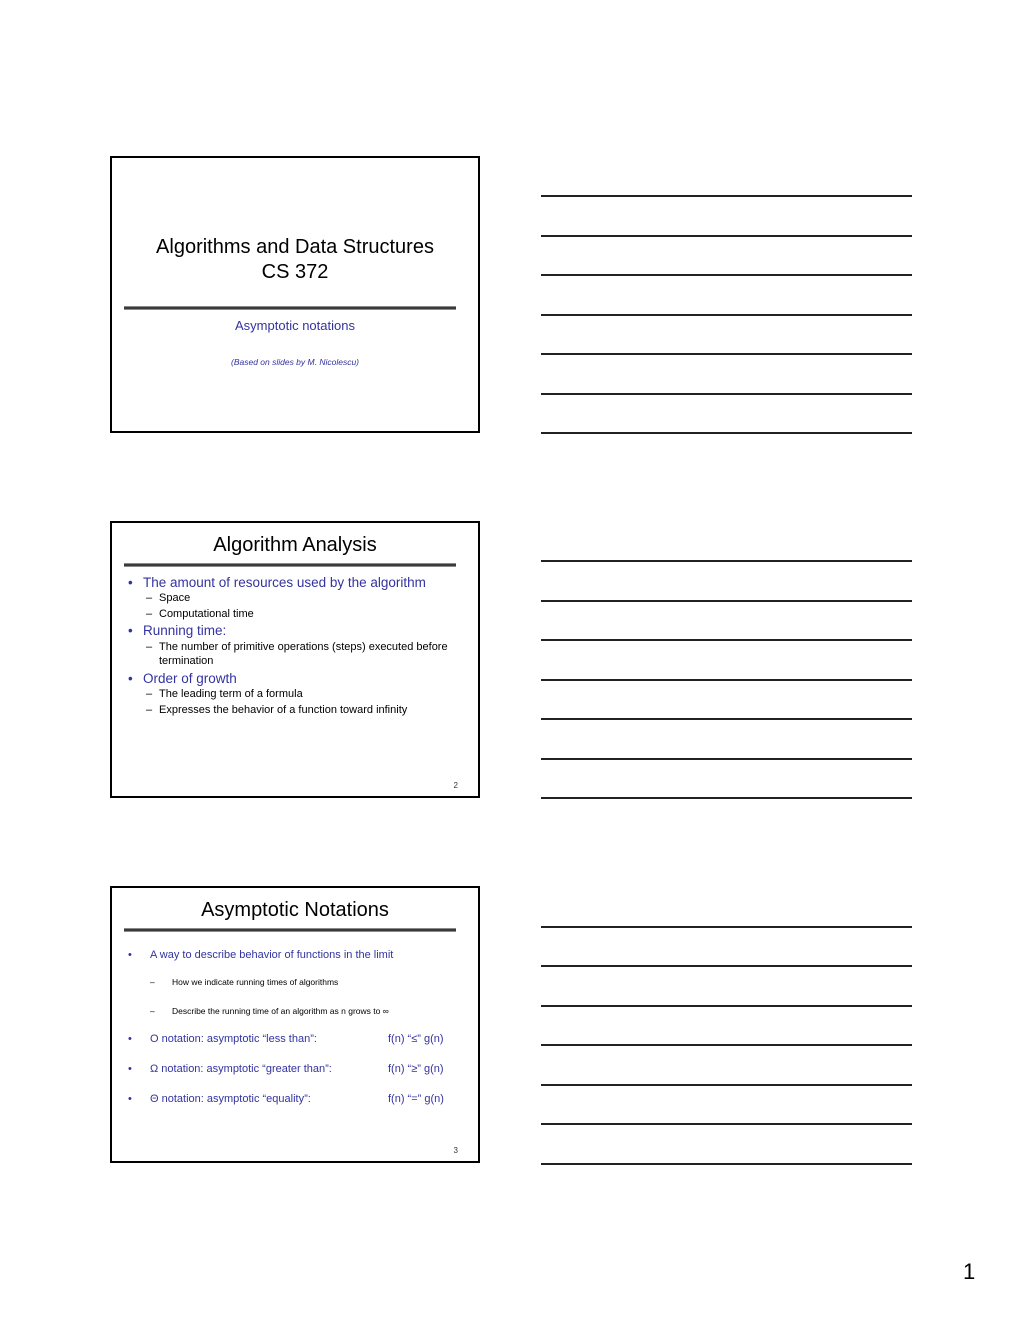 The height and width of the screenshot is (1320, 1020). What do you see at coordinates (295, 325) in the screenshot?
I see `slide-subtitle: Asymptotic notations` at bounding box center [295, 325].